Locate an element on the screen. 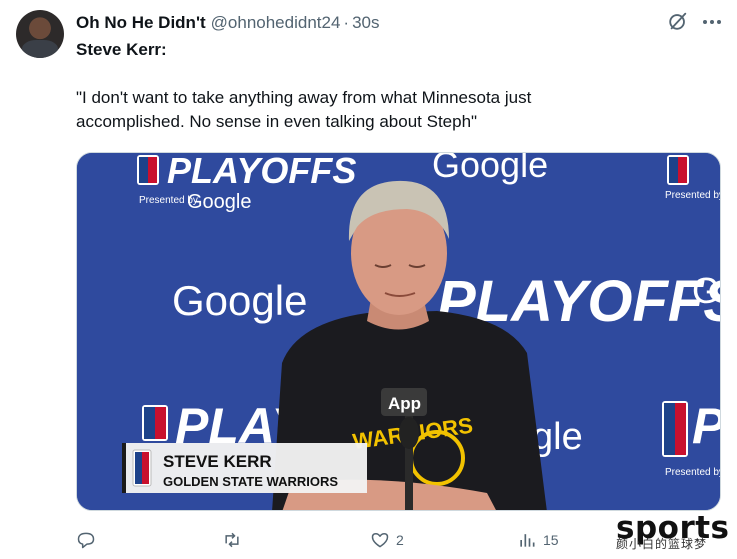  reply-button is located at coordinates (89, 540).